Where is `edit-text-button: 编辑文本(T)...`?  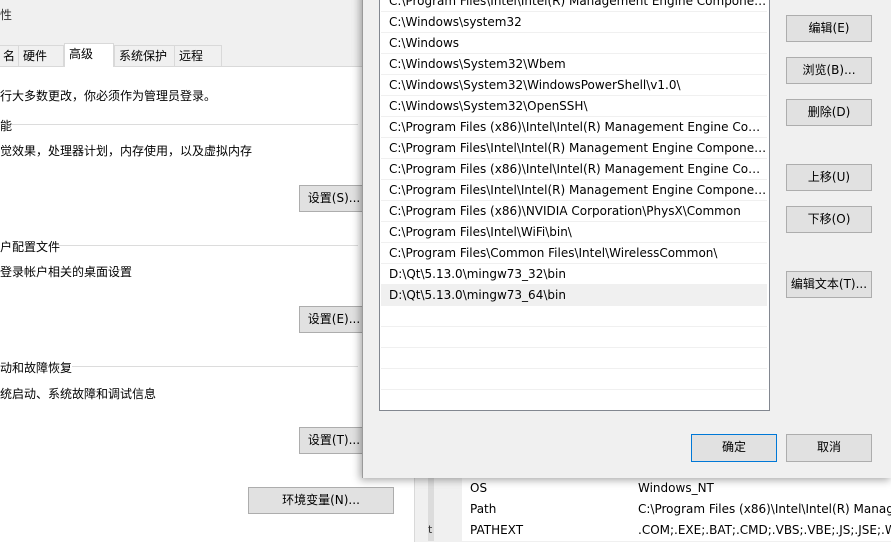
edit-text-button: 编辑文本(T)... is located at coordinates (829, 284).